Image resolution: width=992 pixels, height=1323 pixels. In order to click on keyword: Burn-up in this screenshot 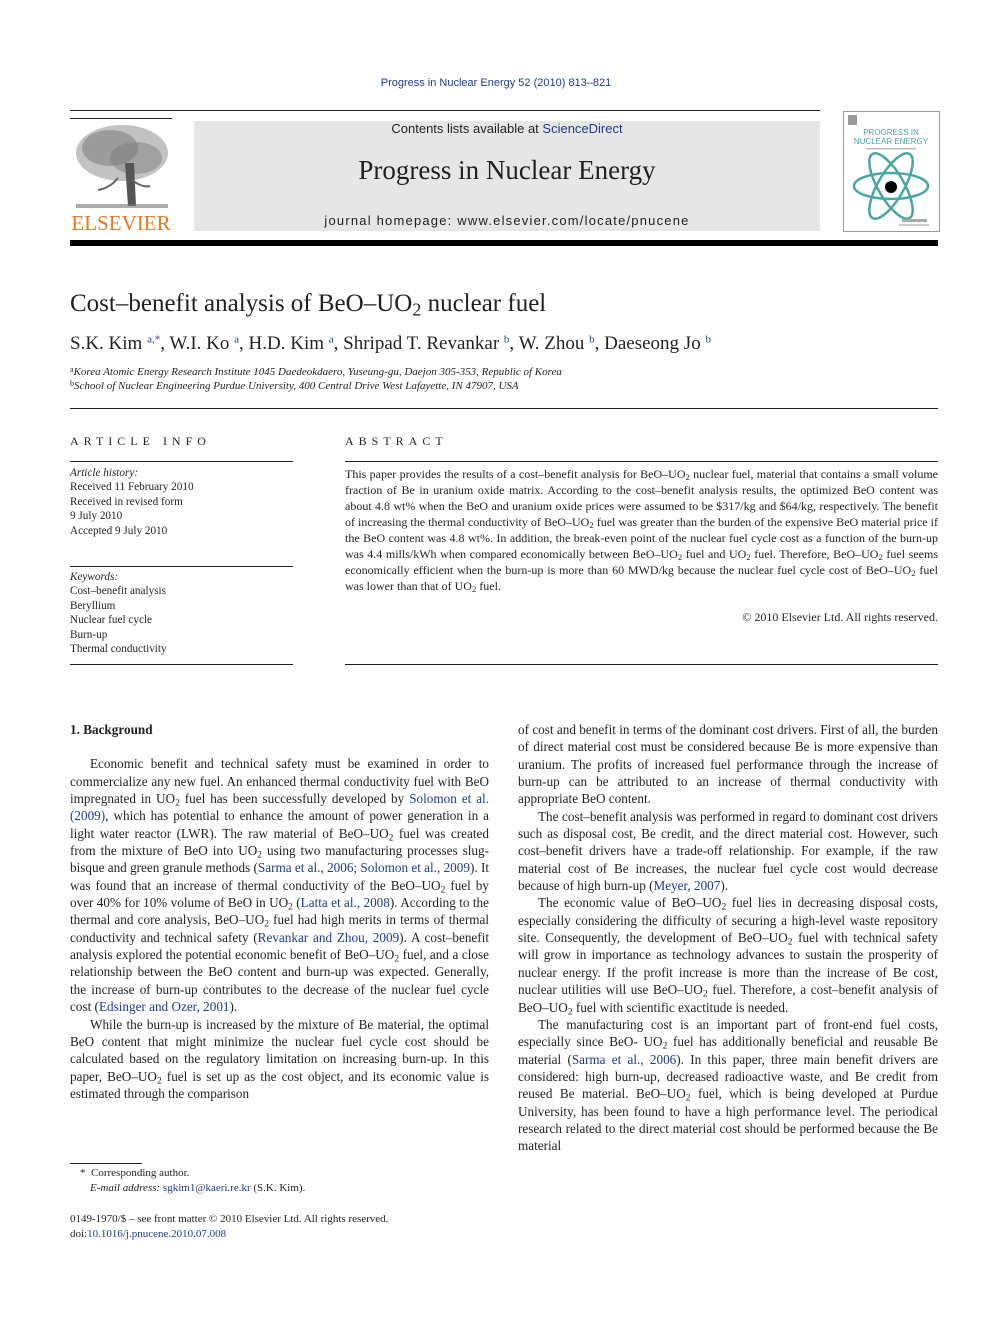, I will do `click(89, 634)`.